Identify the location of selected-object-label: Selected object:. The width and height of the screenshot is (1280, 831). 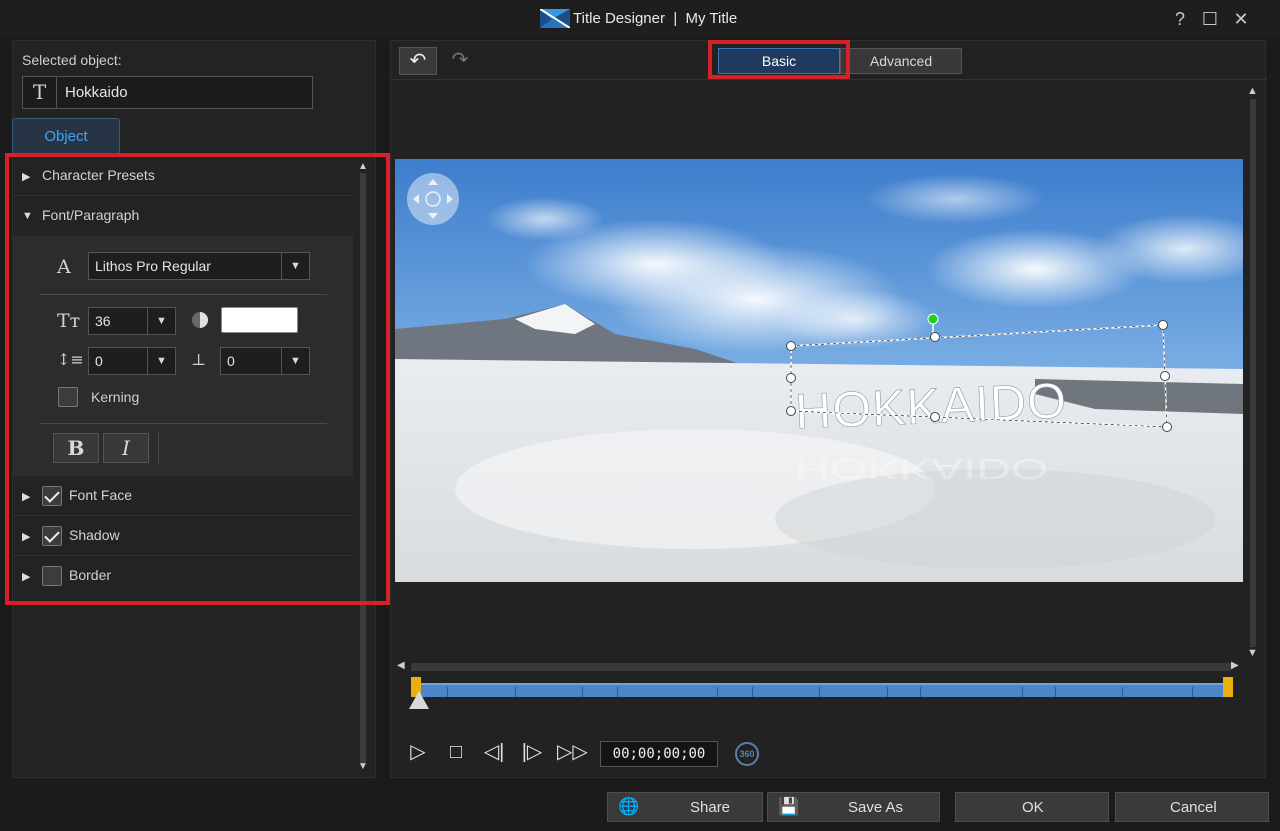
(72, 60).